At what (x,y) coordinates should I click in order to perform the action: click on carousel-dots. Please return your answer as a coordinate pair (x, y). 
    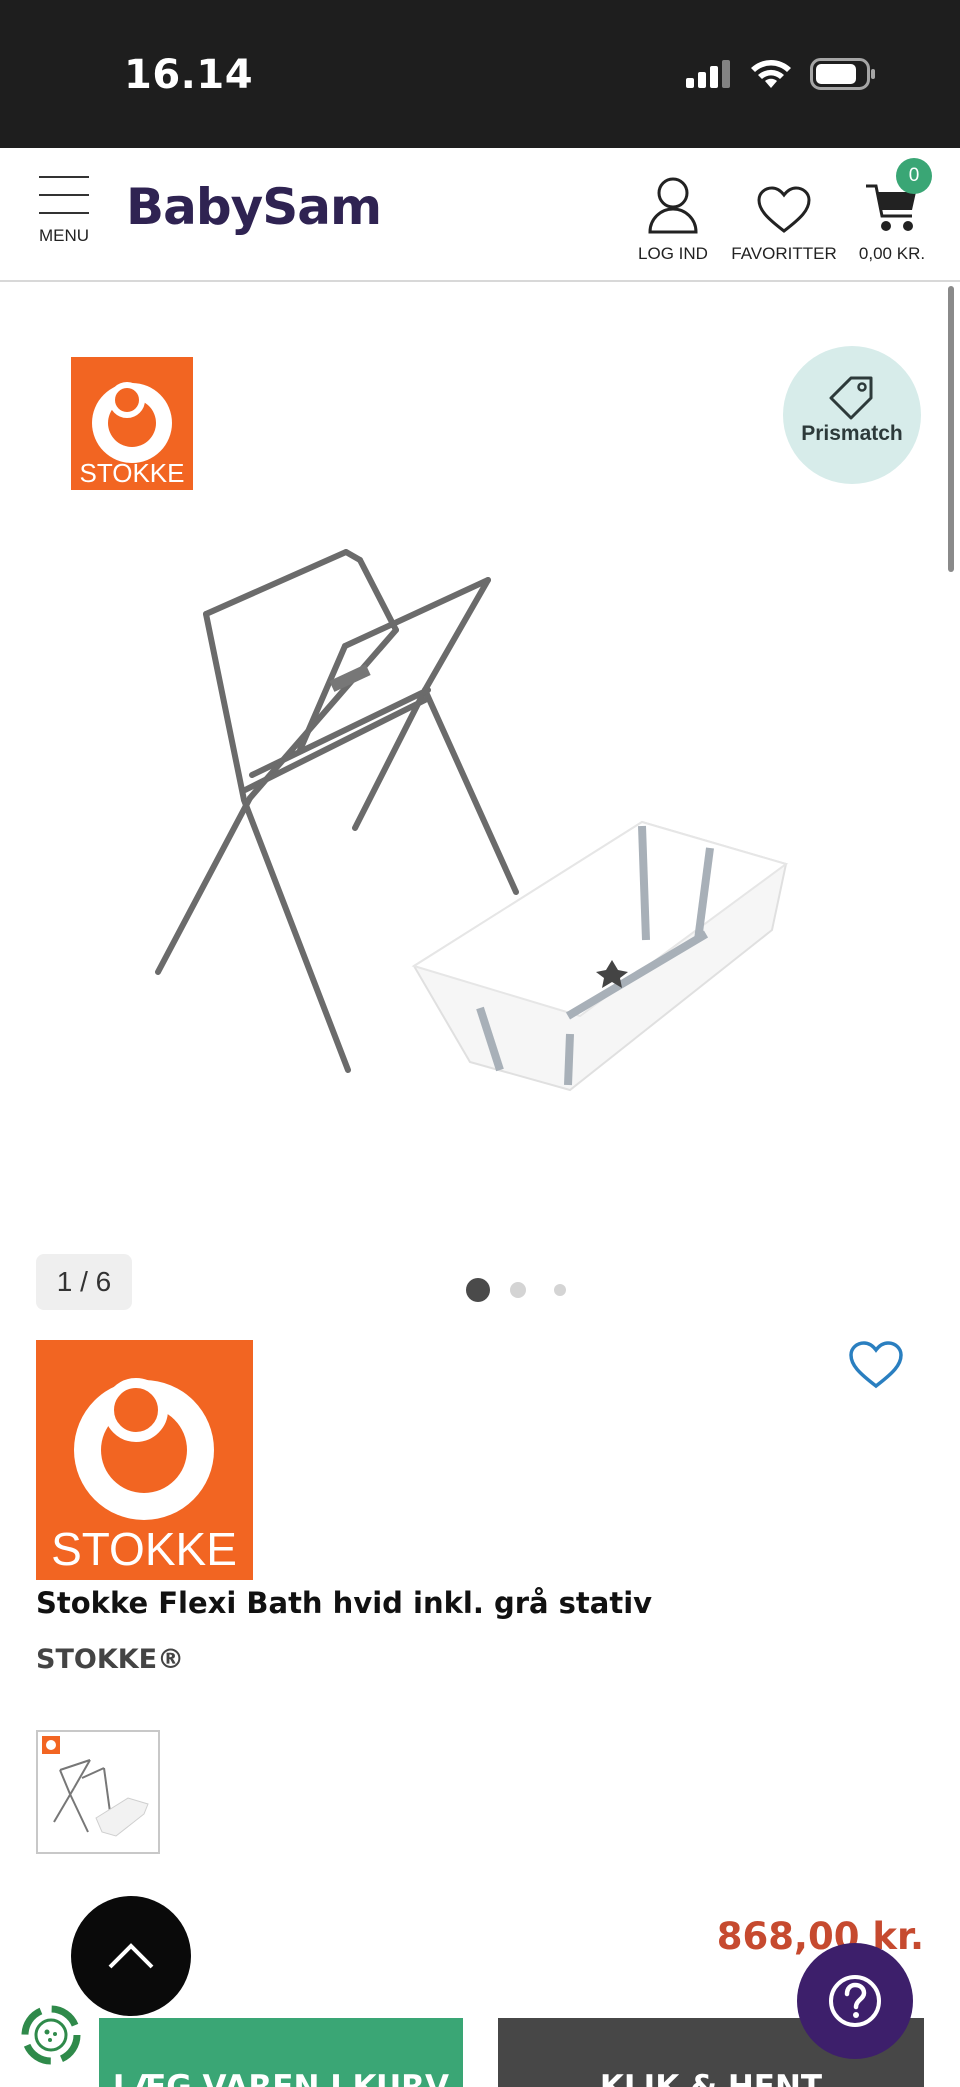
    Looking at the image, I should click on (516, 1290).